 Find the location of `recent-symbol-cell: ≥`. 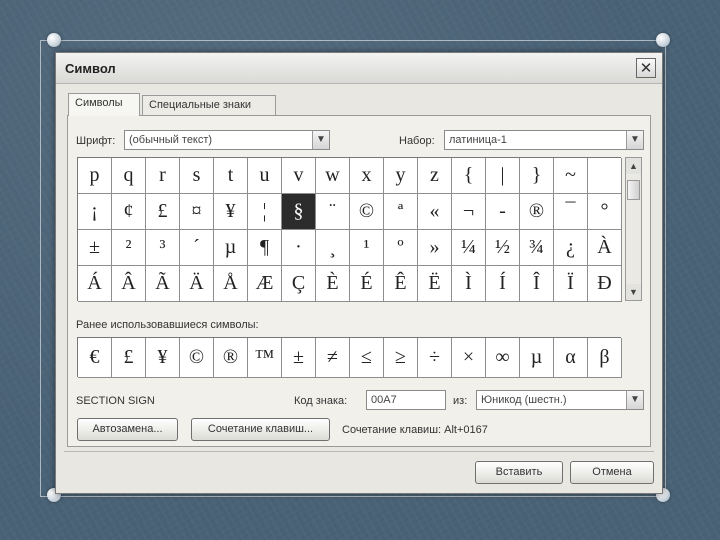

recent-symbol-cell: ≥ is located at coordinates (401, 358).